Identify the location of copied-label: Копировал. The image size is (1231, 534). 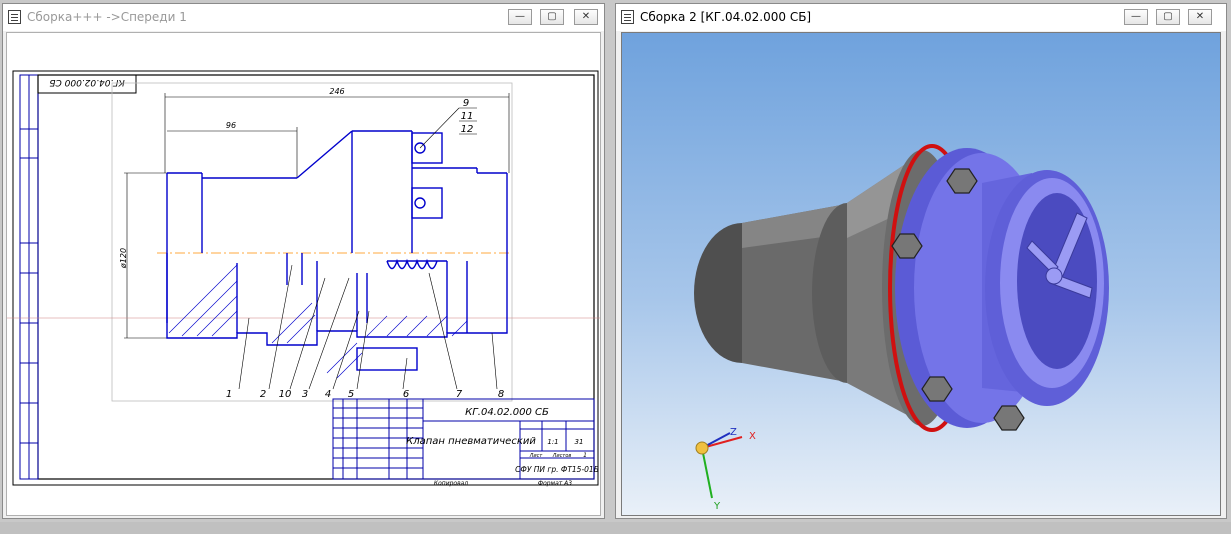
(451, 483).